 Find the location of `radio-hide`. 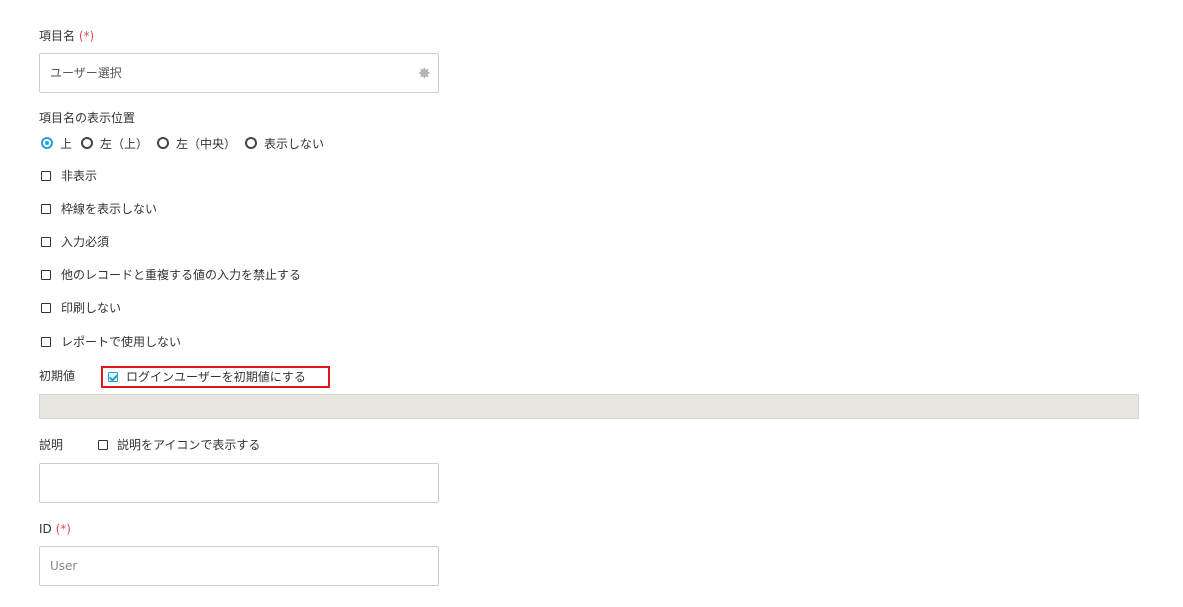

radio-hide is located at coordinates (251, 143).